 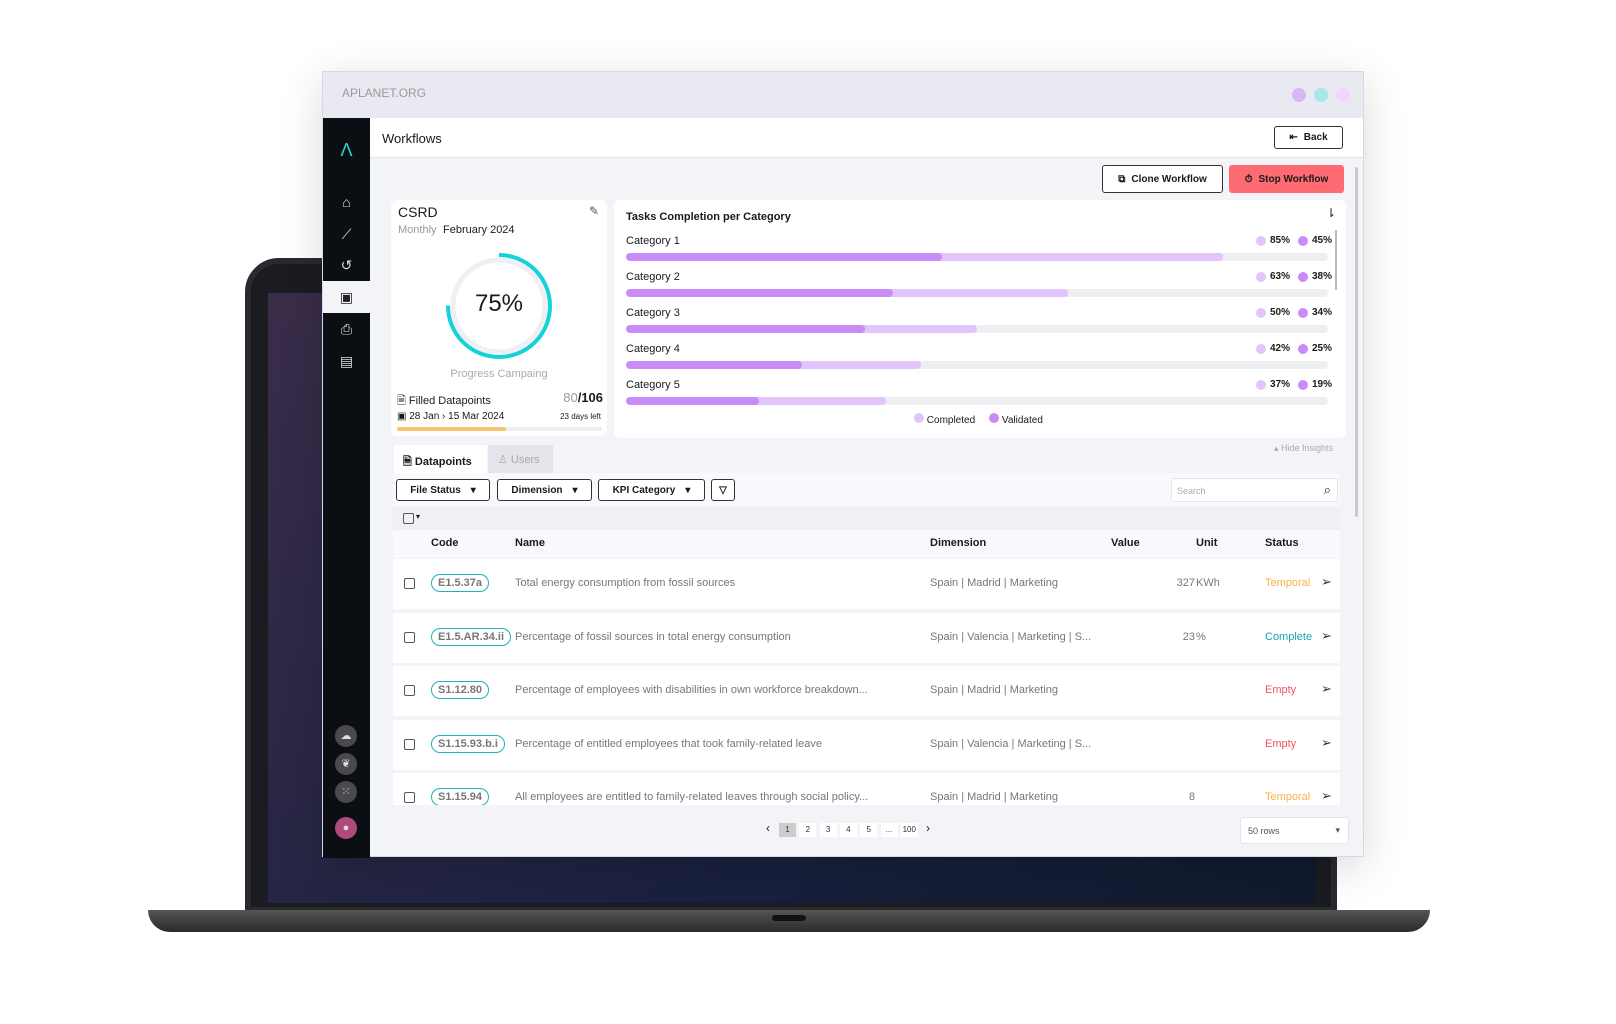 What do you see at coordinates (978, 419) in the screenshot?
I see `chart-legend: Completed Validated` at bounding box center [978, 419].